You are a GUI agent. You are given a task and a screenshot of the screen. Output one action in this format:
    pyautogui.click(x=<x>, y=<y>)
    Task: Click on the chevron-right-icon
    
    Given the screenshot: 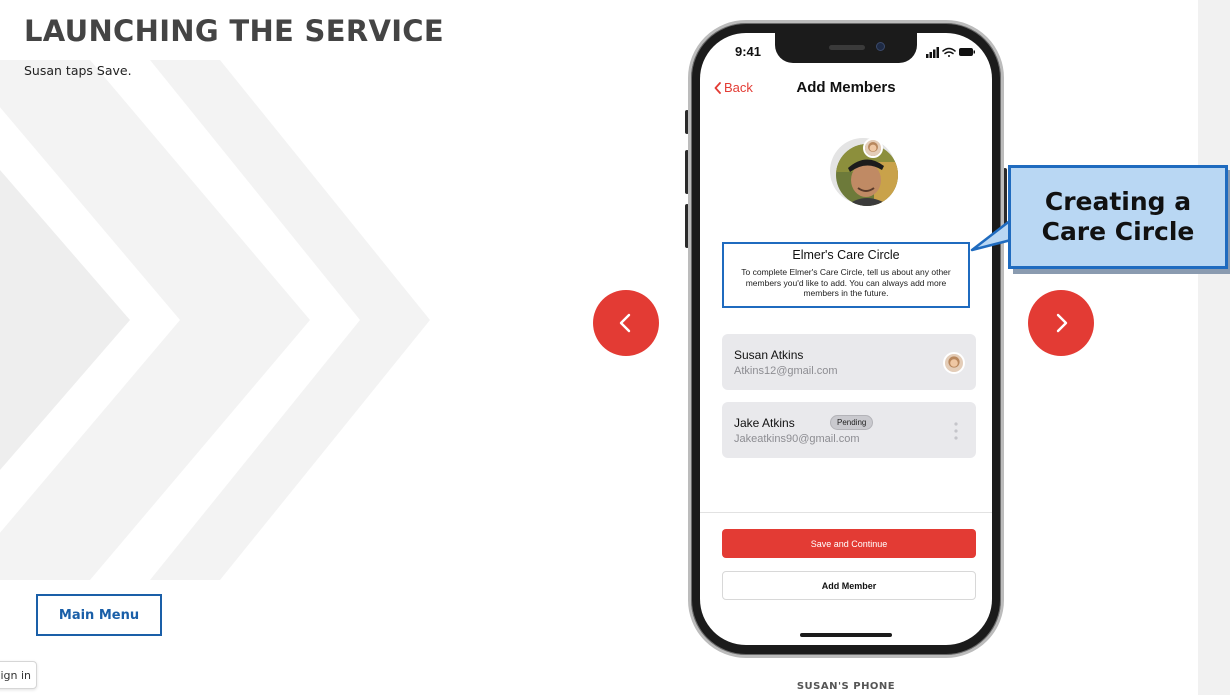 What is the action you would take?
    pyautogui.click(x=1062, y=323)
    